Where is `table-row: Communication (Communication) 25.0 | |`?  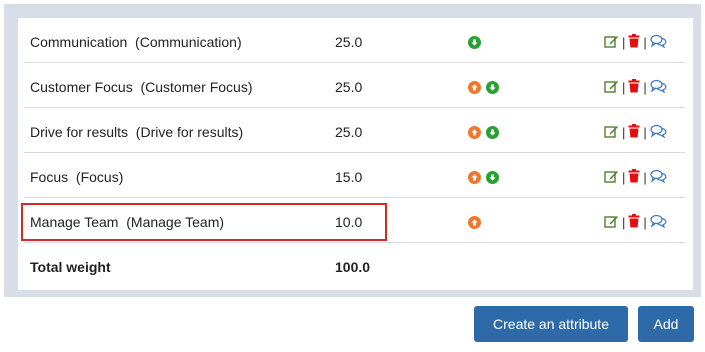
table-row: Communication (Communication) 25.0 | | is located at coordinates (354, 40).